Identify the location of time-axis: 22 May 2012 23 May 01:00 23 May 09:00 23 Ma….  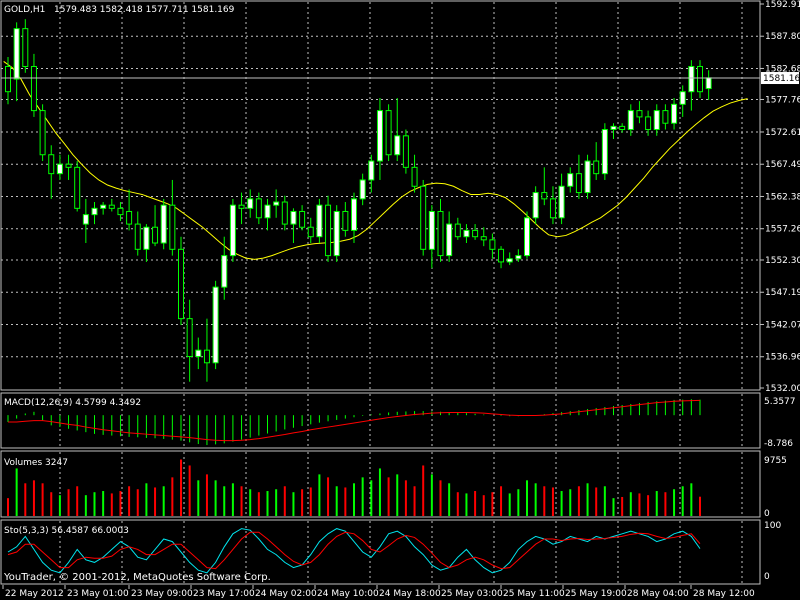
(378, 592).